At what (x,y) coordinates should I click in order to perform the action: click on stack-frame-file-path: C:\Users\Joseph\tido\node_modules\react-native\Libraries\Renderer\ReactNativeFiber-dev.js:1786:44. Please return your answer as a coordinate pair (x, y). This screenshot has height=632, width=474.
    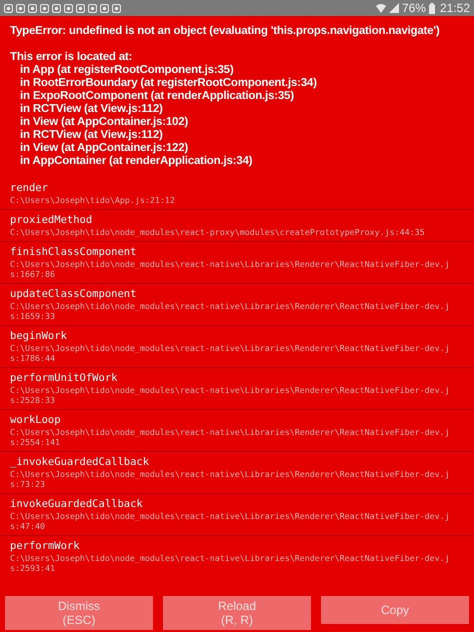
    Looking at the image, I should click on (230, 353).